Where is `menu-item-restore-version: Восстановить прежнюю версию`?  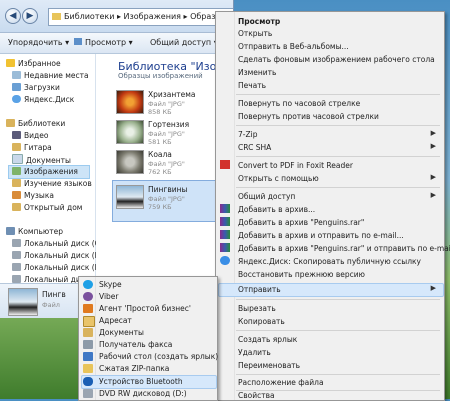
menu-item-restore-version: Восстановить прежнюю версию is located at coordinates (301, 274).